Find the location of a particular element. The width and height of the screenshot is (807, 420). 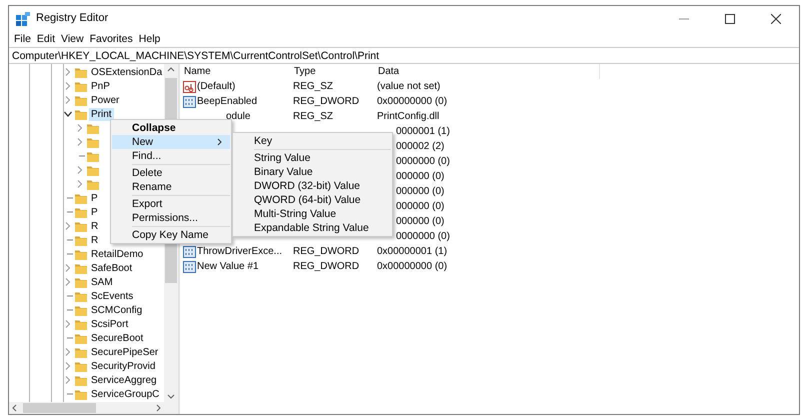

column-header: Type is located at coordinates (332, 71).